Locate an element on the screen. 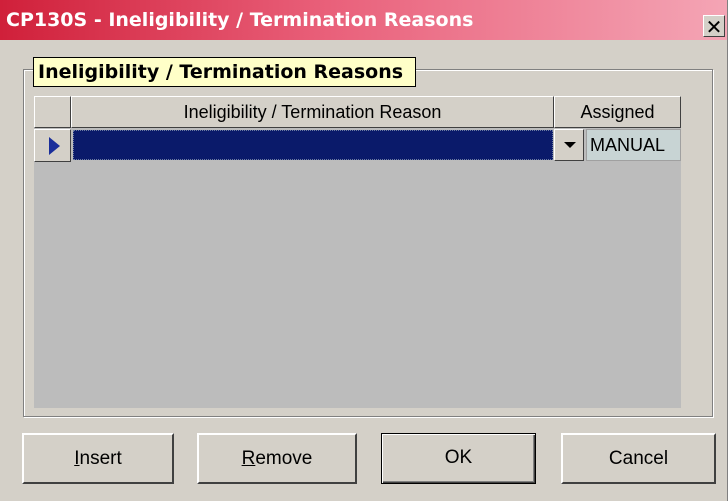 The width and height of the screenshot is (728, 501). insert-button: Insert is located at coordinates (98, 458).